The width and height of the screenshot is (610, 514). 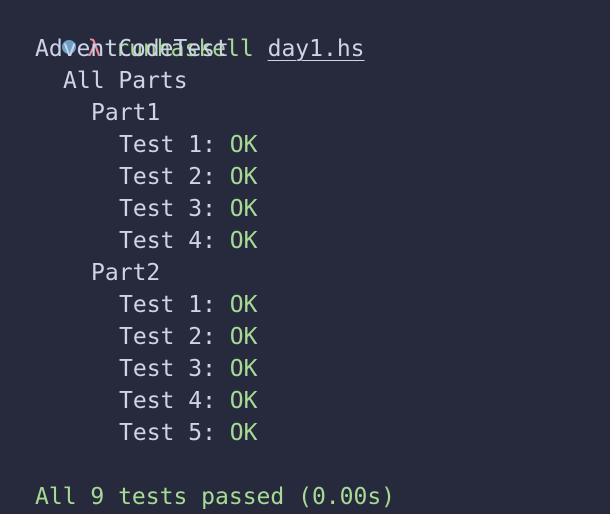 I want to click on command-argument-file: day1.hs, so click(x=316, y=49).